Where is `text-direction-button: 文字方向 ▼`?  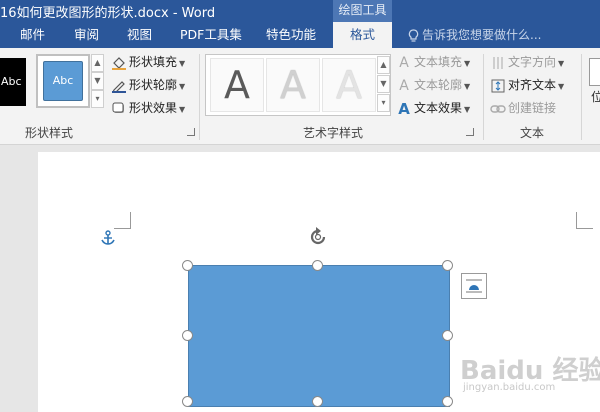
text-direction-button: 文字方向 ▼ is located at coordinates (527, 62).